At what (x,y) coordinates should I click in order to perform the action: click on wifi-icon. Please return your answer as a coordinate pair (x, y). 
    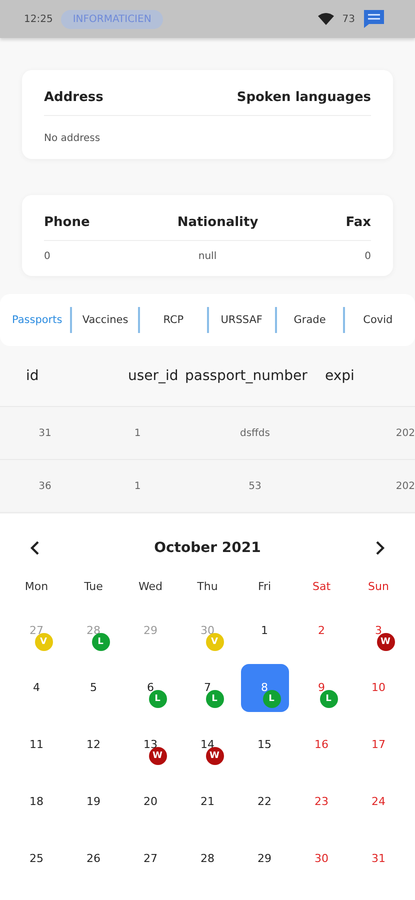
    Looking at the image, I should click on (326, 19).